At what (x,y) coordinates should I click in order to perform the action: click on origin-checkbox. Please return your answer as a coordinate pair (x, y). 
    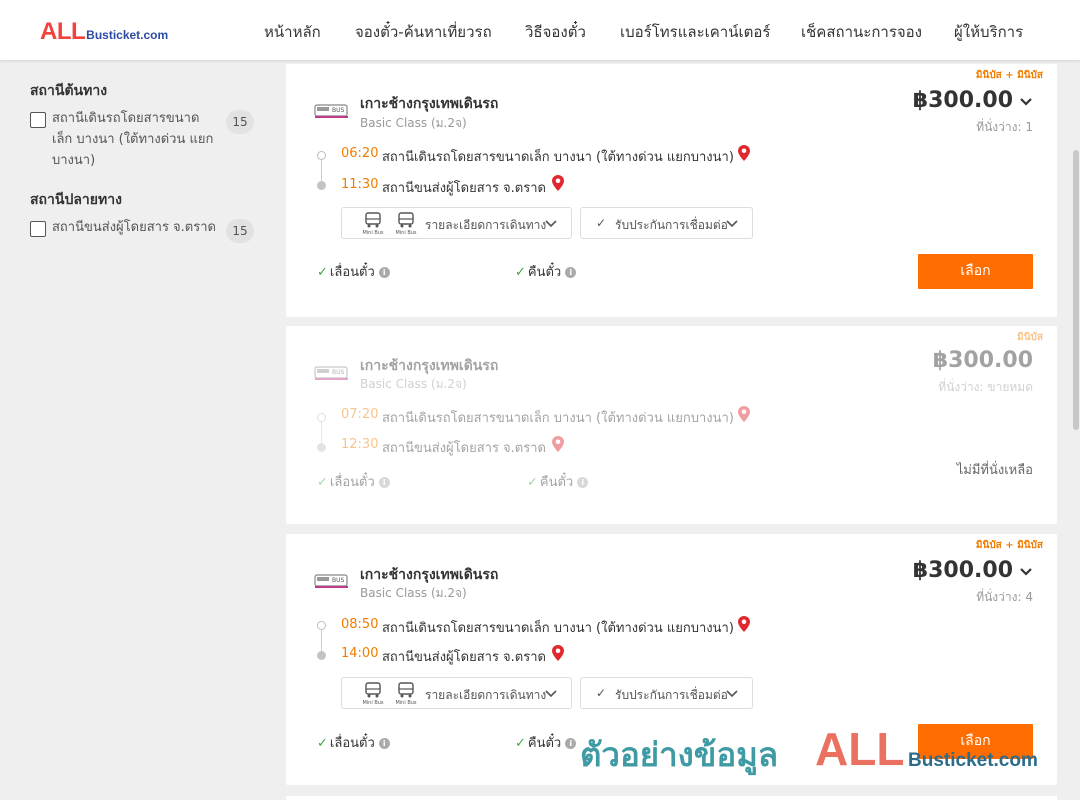
    Looking at the image, I should click on (38, 120).